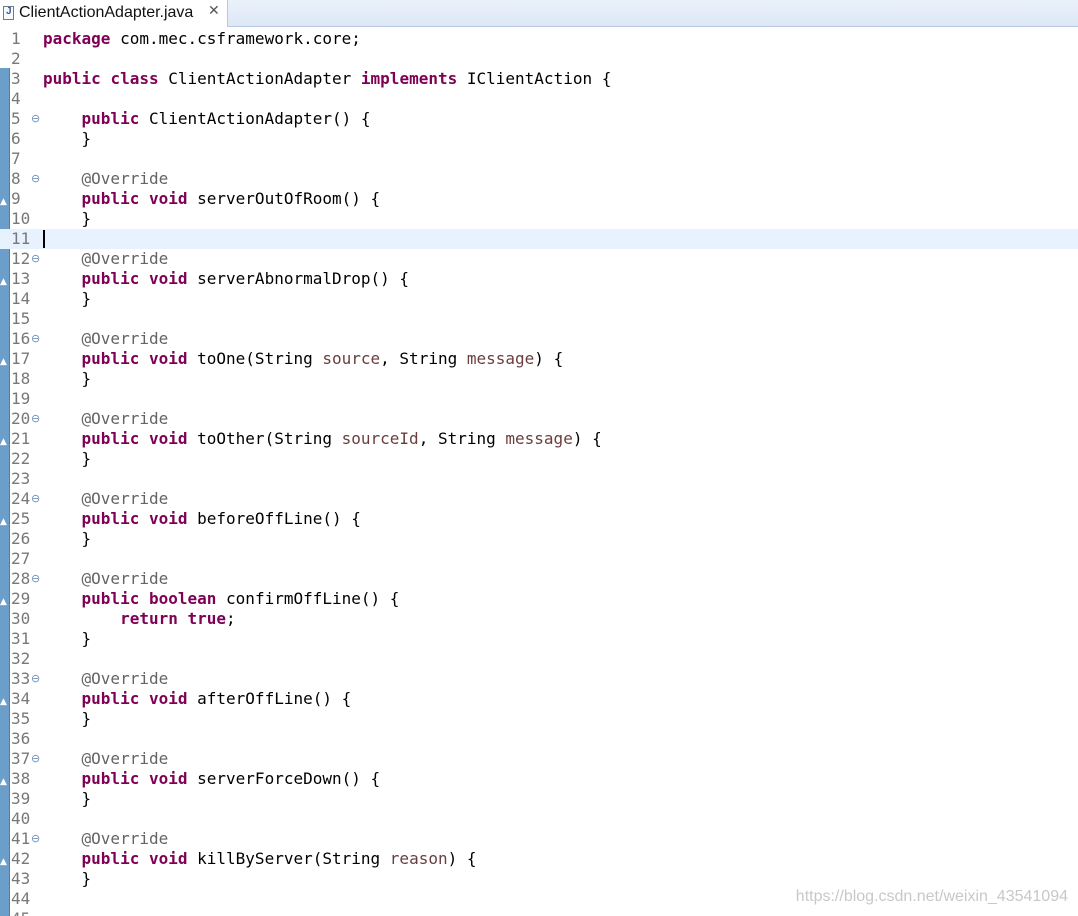  I want to click on code-text: public void afterOffLine() {, so click(197, 699).